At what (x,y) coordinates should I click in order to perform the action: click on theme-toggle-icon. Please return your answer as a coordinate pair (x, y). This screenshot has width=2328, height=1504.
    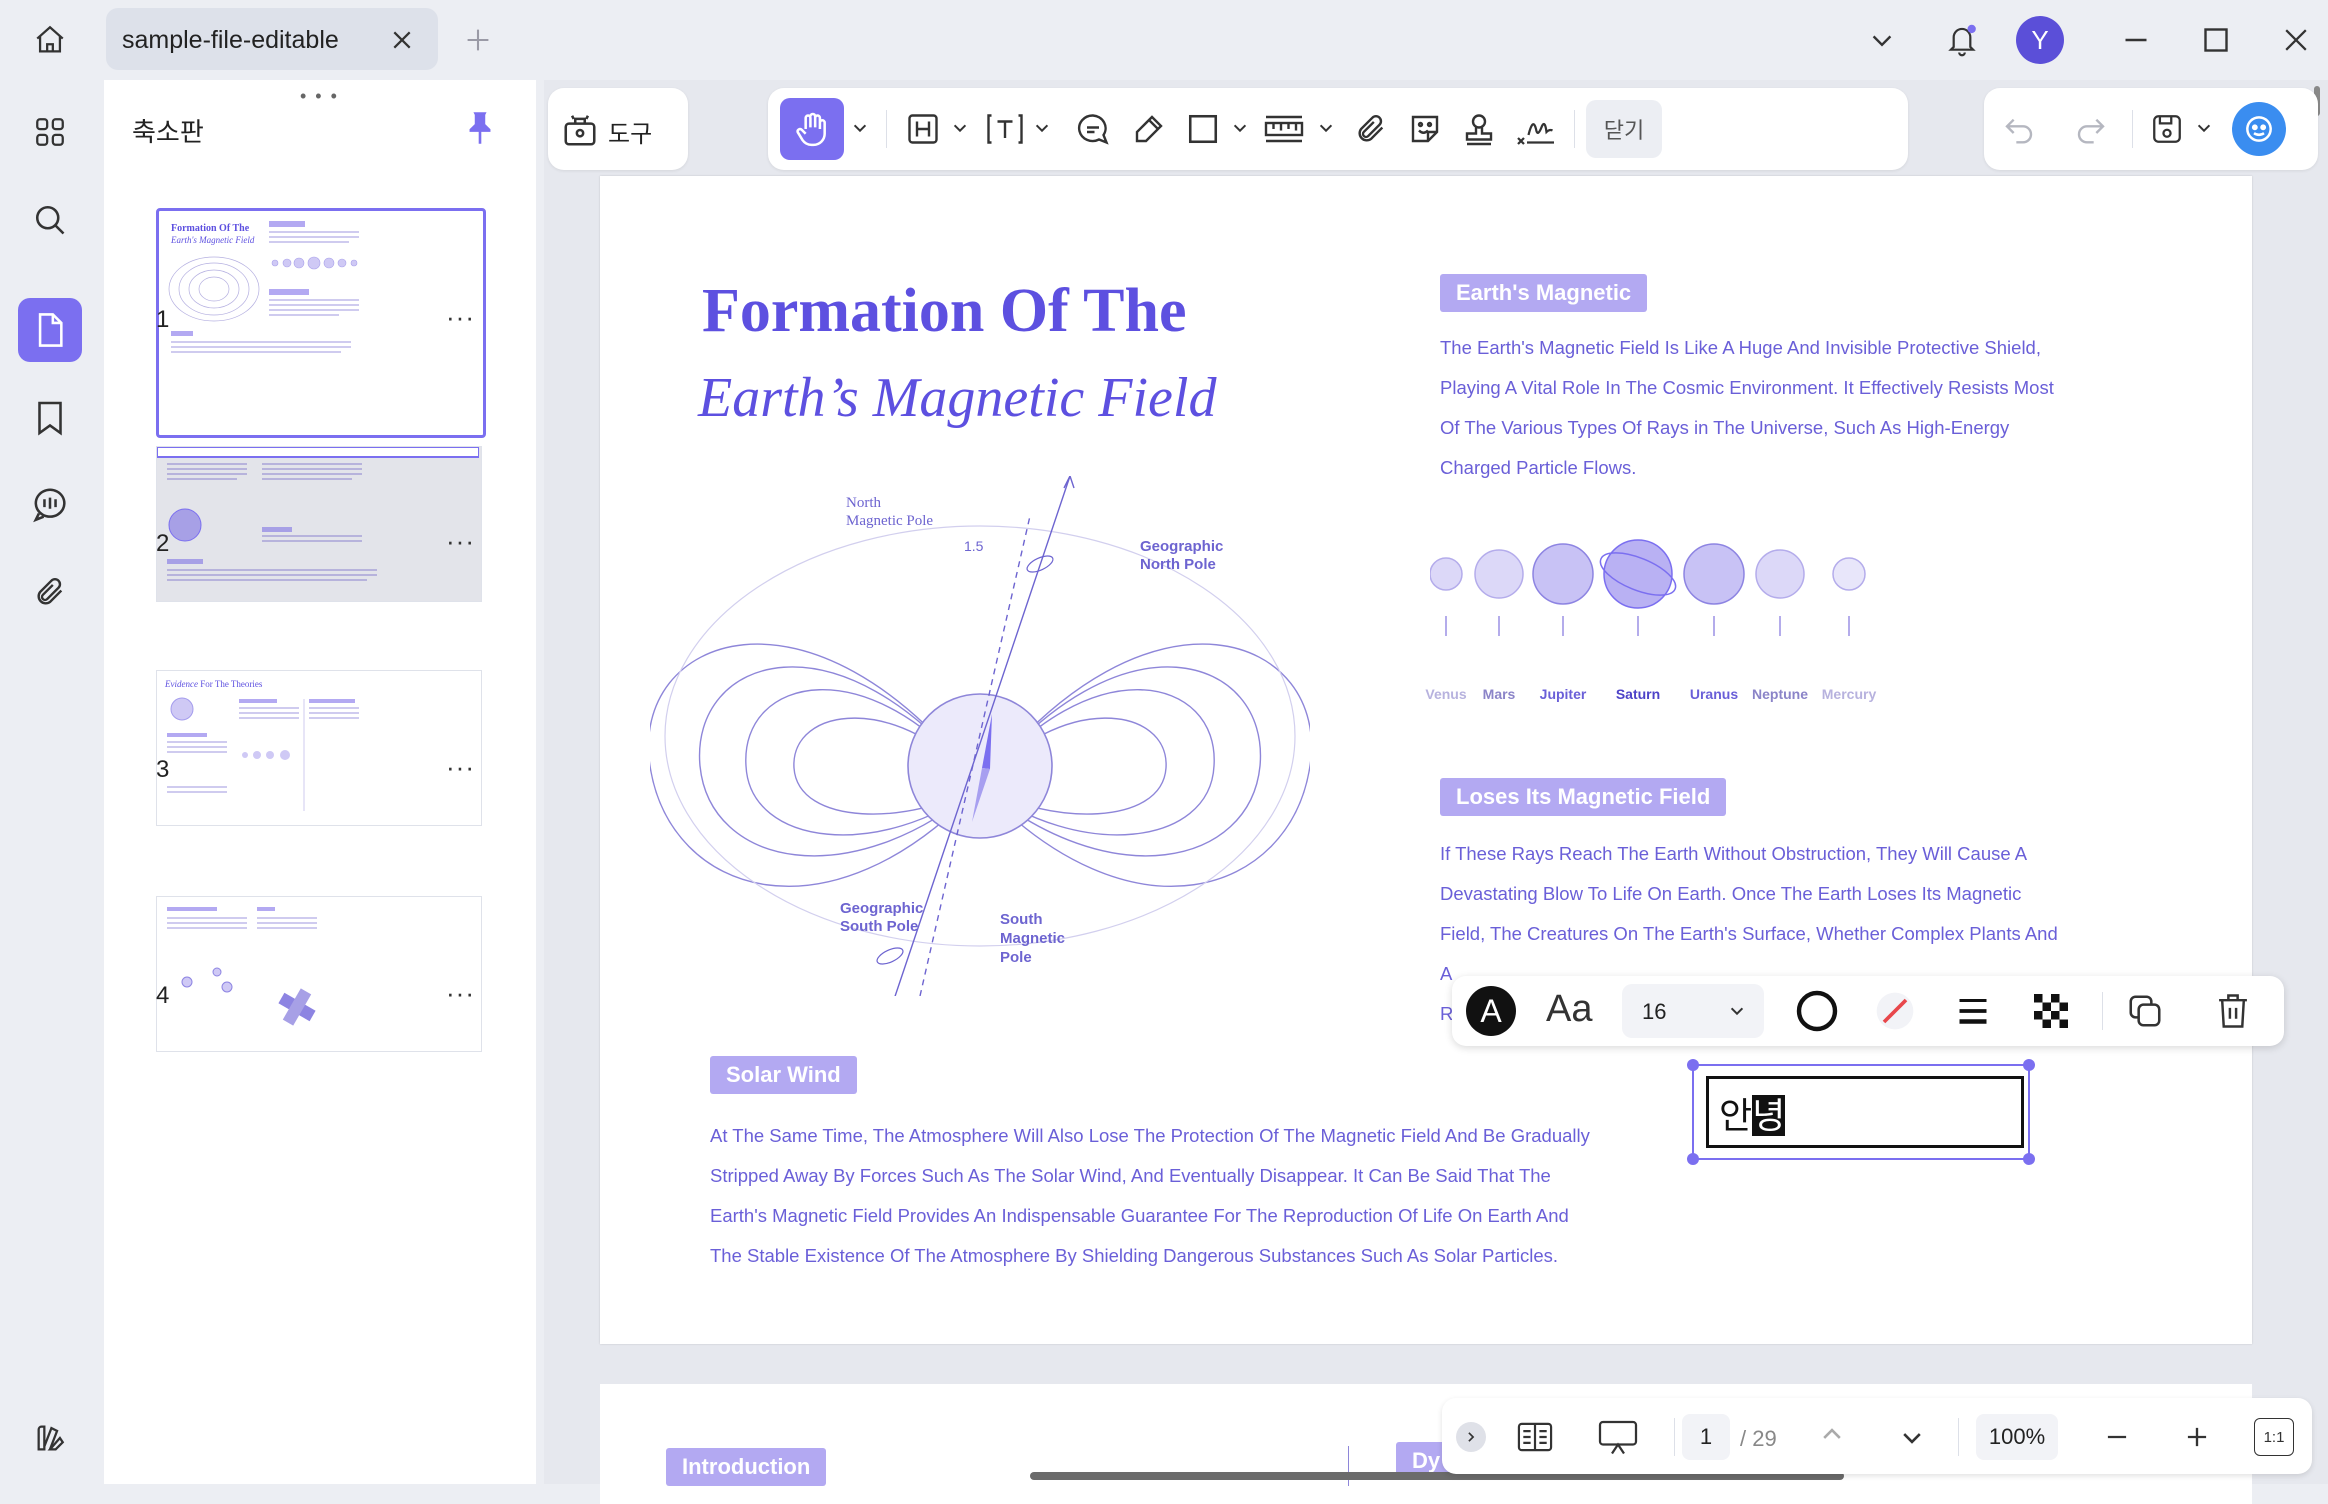
    Looking at the image, I should click on (50, 1438).